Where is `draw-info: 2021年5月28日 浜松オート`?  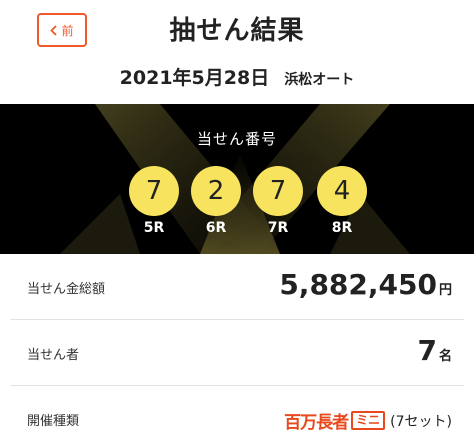
draw-info: 2021年5月28日 浜松オート is located at coordinates (237, 76).